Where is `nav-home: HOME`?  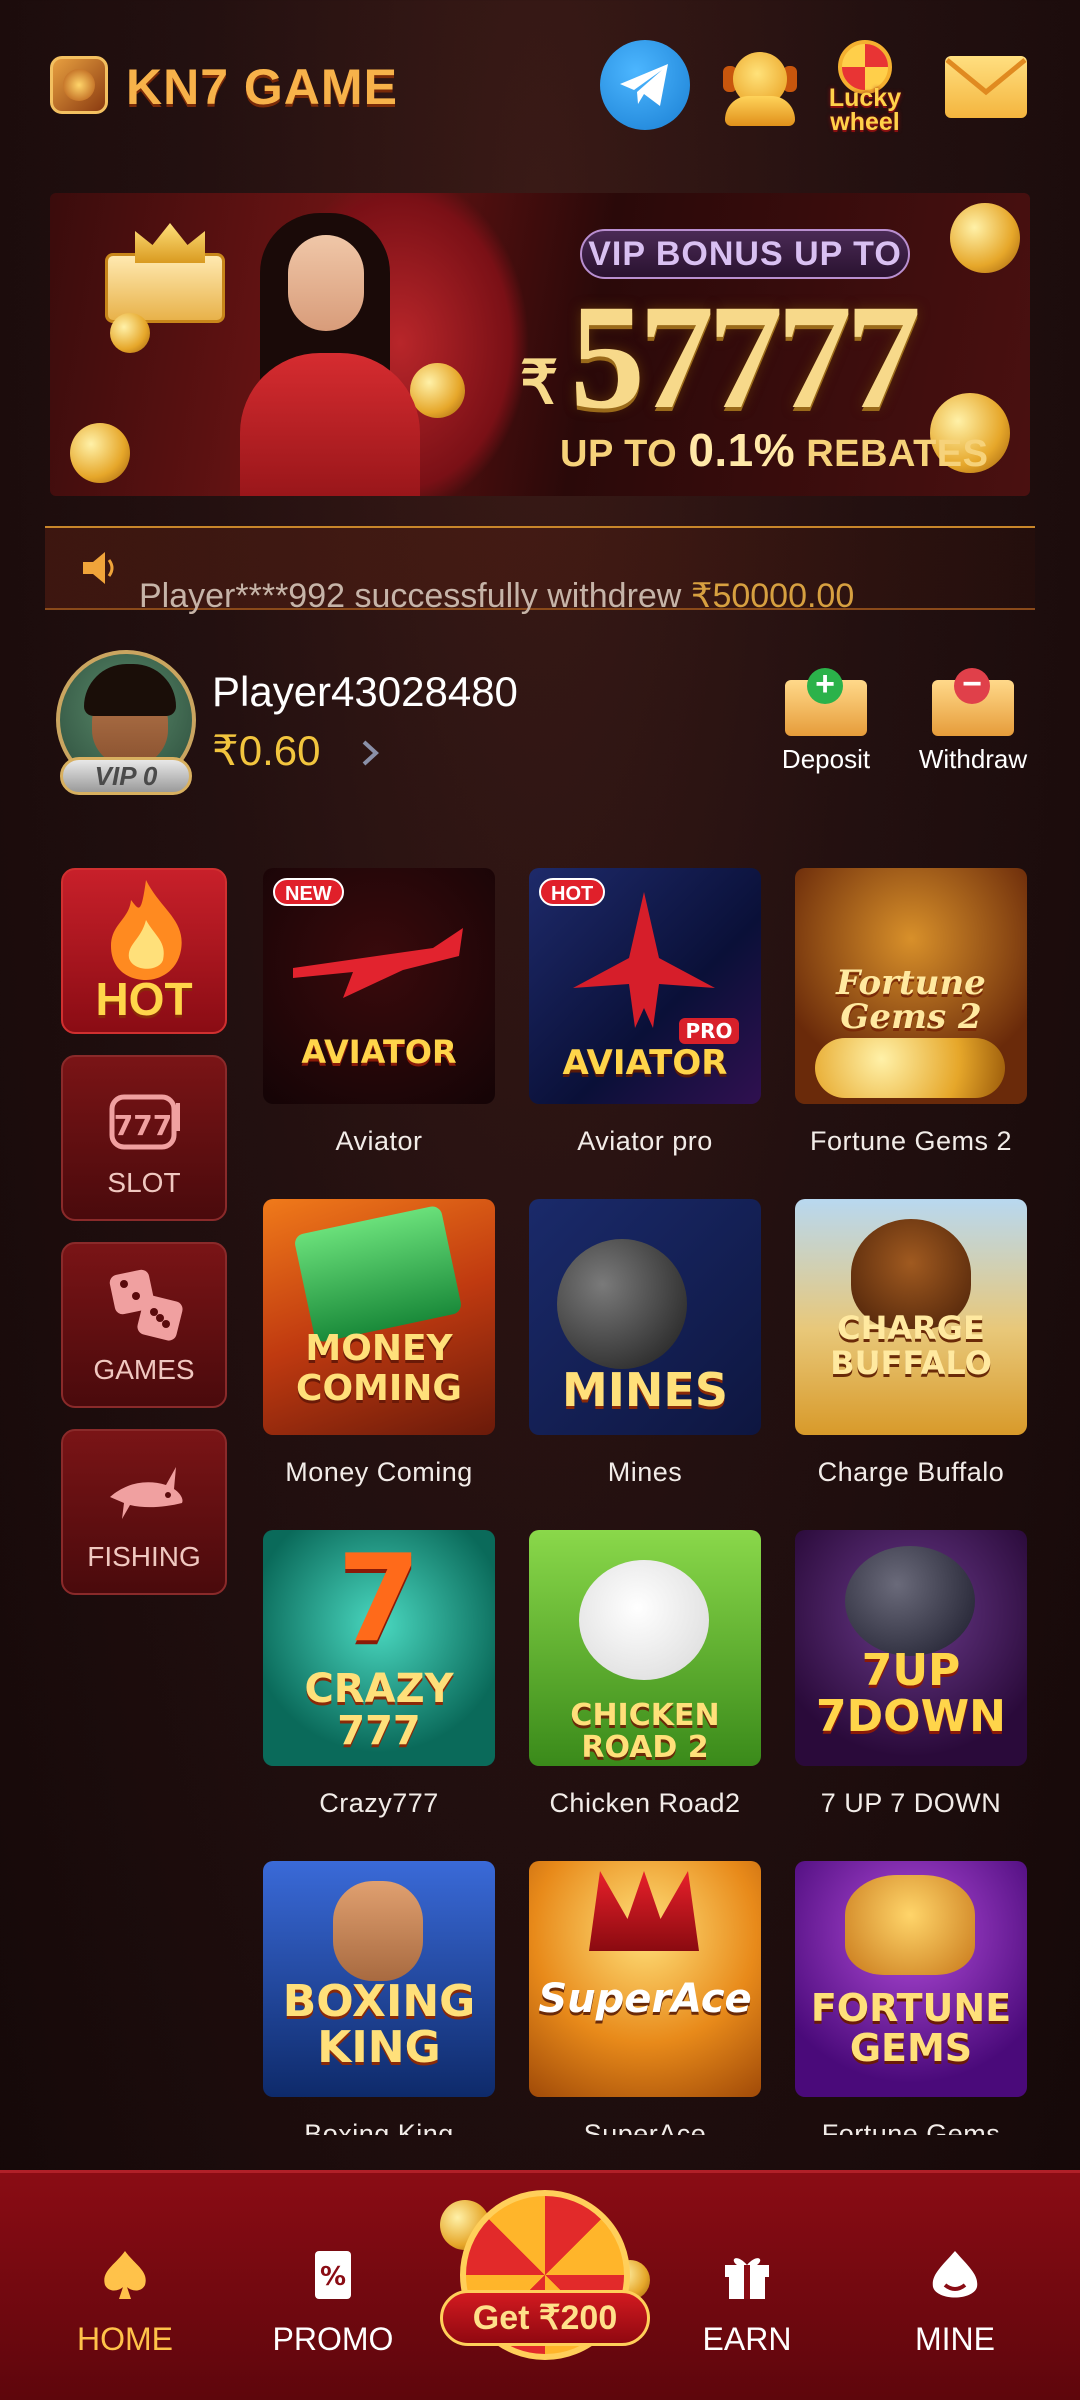 nav-home: HOME is located at coordinates (125, 2286).